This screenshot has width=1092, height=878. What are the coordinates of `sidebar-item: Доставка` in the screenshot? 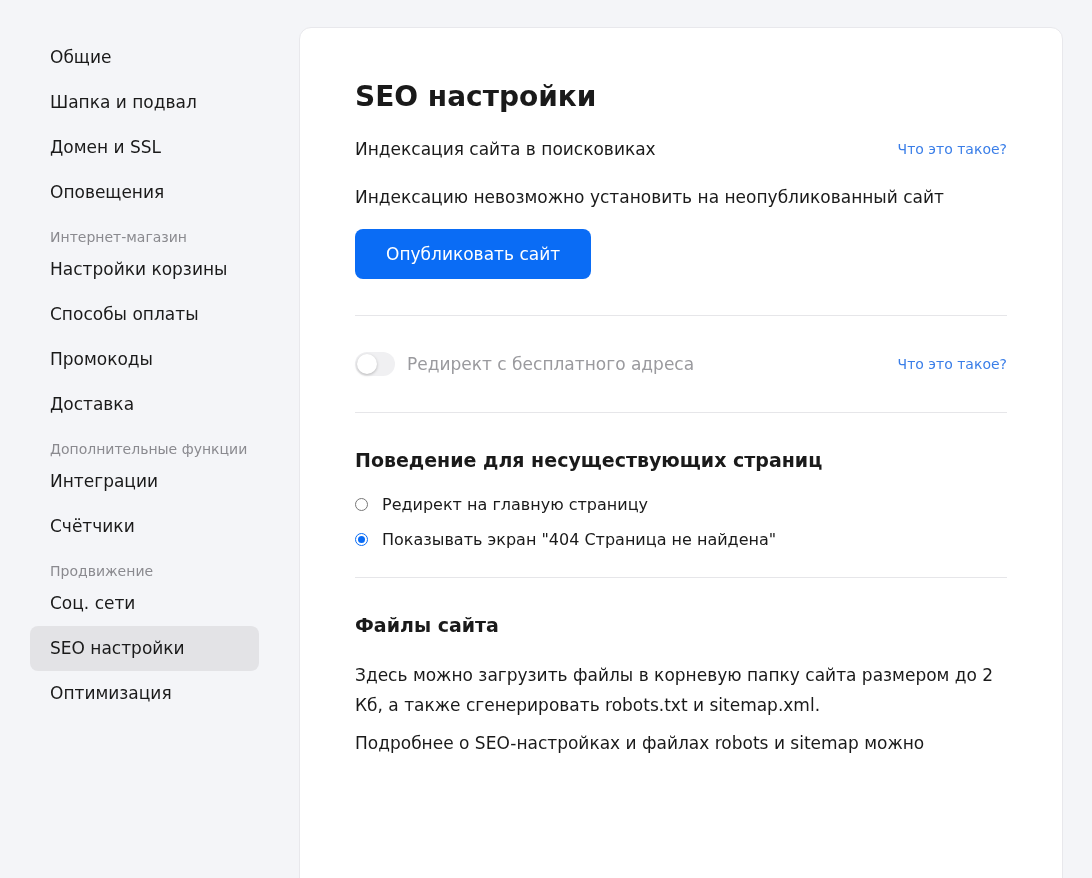 It's located at (144, 404).